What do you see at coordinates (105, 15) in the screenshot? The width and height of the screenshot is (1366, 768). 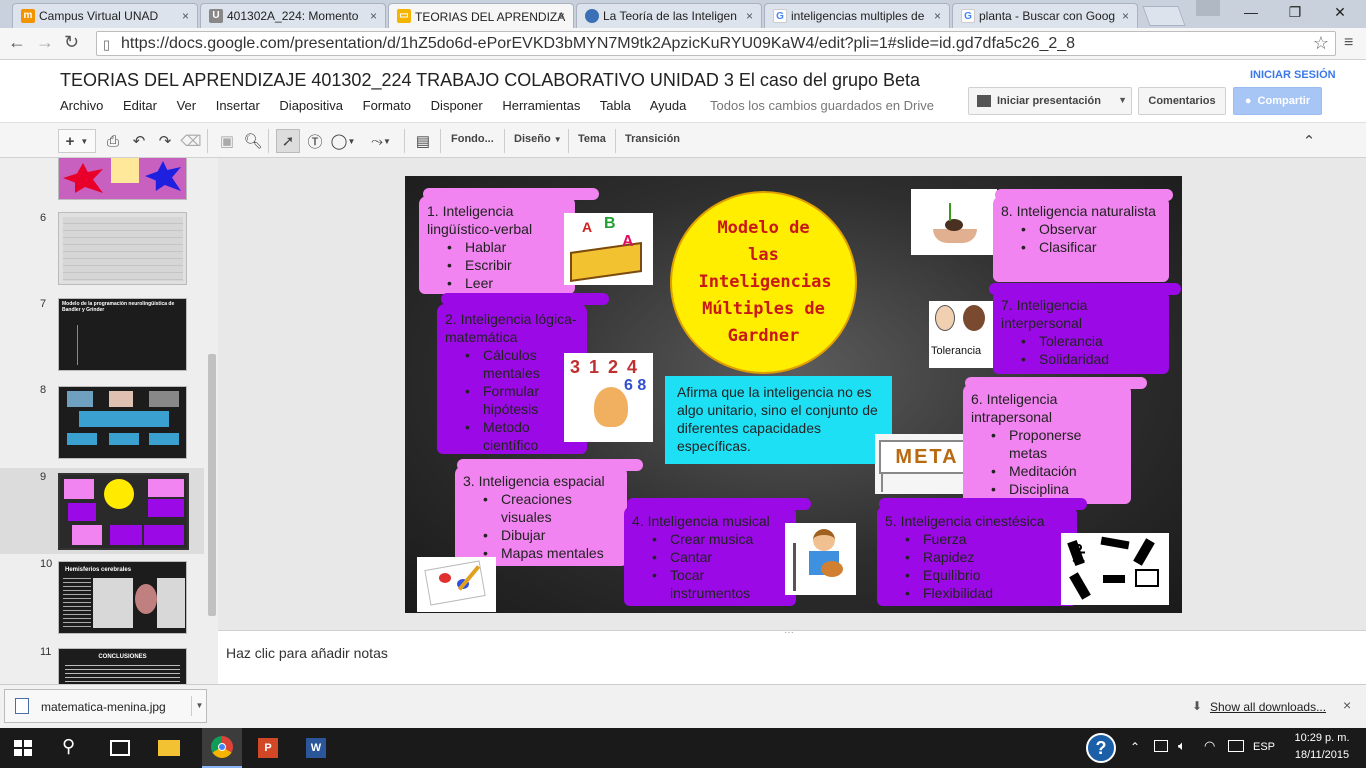 I see `browser-tab: m Campus Virtual UNAD ×` at bounding box center [105, 15].